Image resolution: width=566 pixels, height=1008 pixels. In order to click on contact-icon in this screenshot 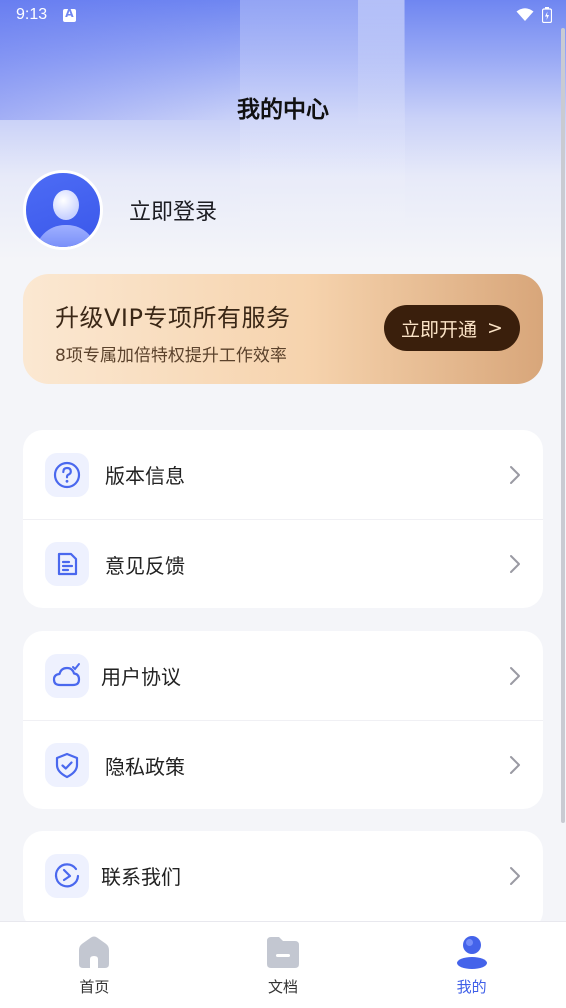, I will do `click(67, 875)`.